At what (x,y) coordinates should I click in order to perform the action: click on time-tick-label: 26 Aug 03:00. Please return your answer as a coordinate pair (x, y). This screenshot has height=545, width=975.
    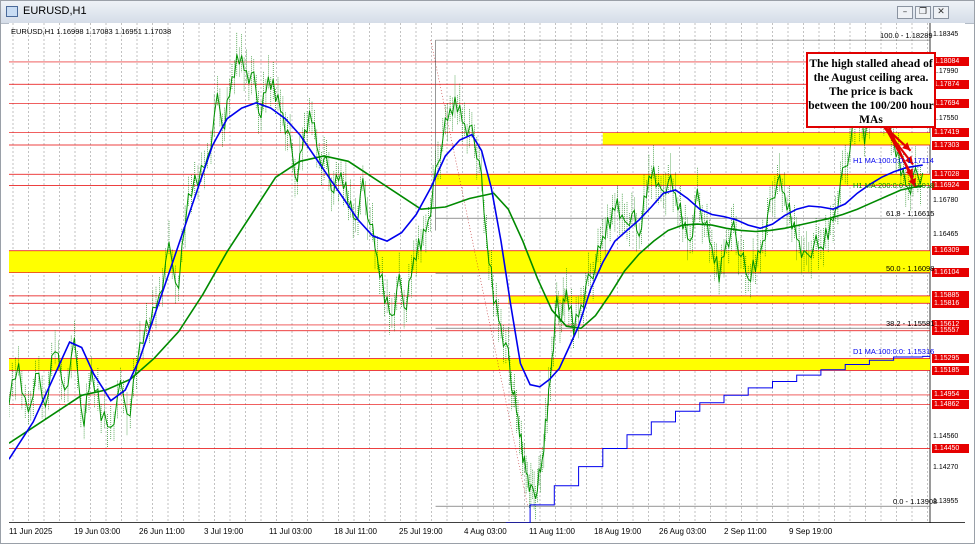
    Looking at the image, I should click on (683, 531).